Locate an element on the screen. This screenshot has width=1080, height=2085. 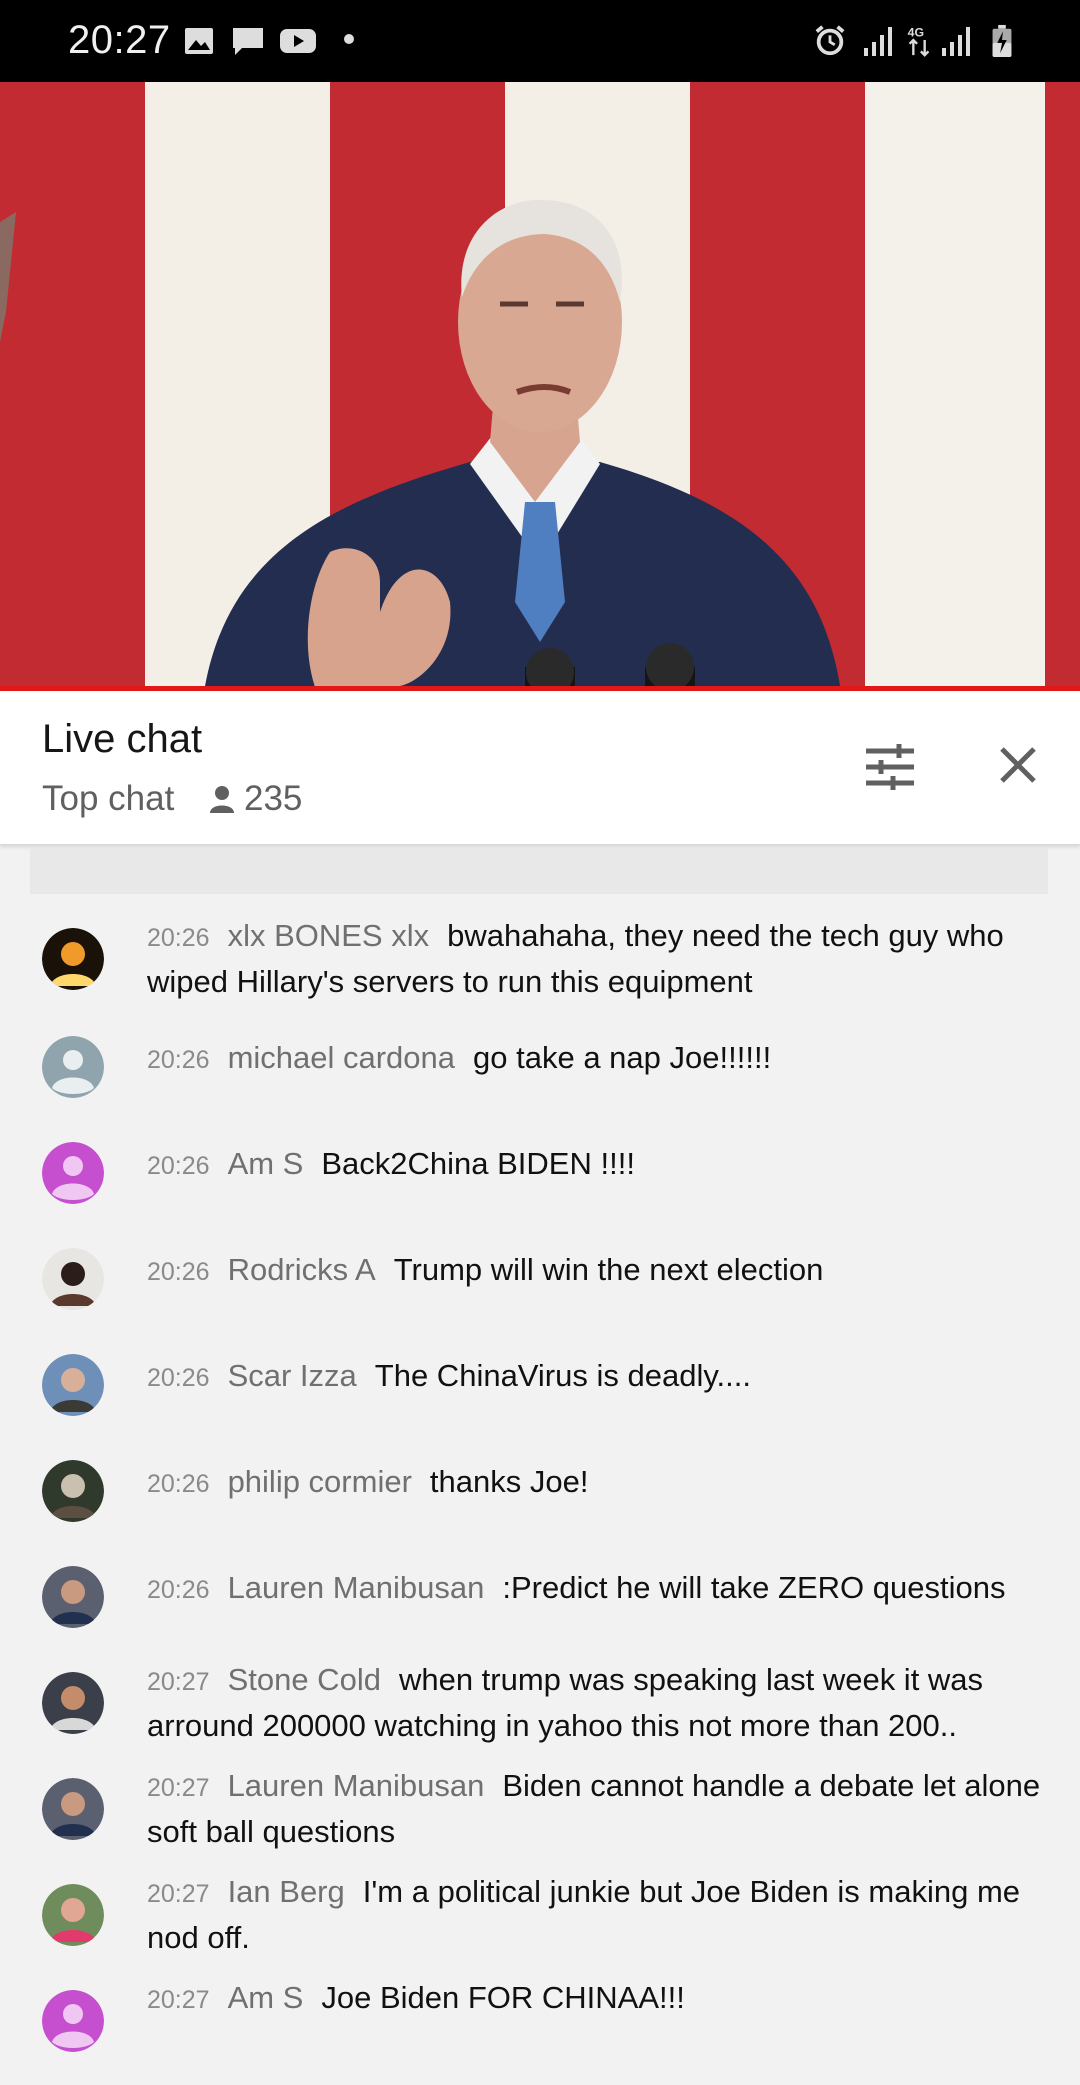
message-text: Back2China BIDEN !!!! is located at coordinates (478, 1163).